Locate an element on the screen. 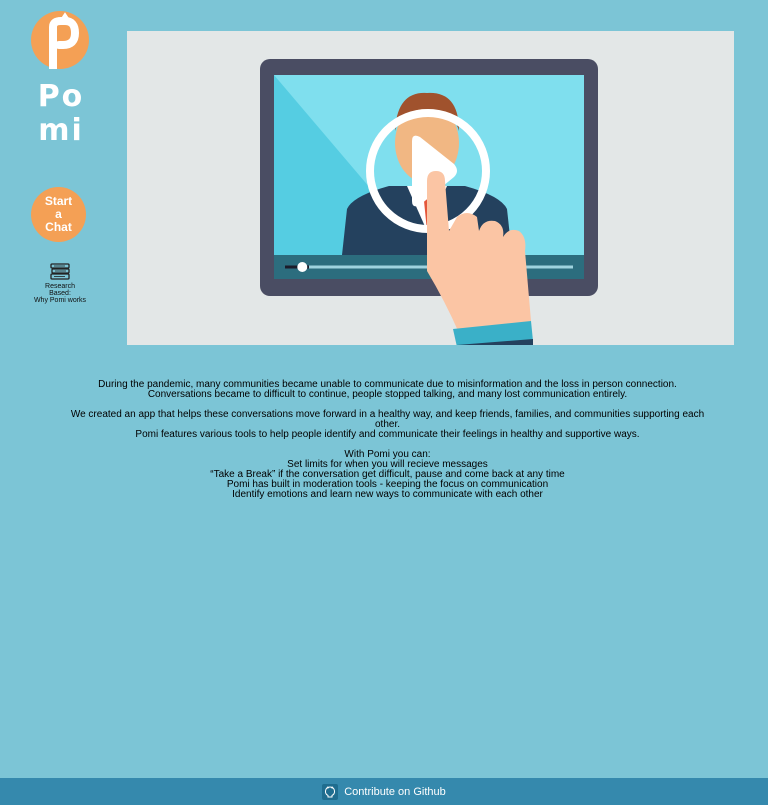 This screenshot has width=768, height=805. github-link: Contribute on Github is located at coordinates (384, 791).